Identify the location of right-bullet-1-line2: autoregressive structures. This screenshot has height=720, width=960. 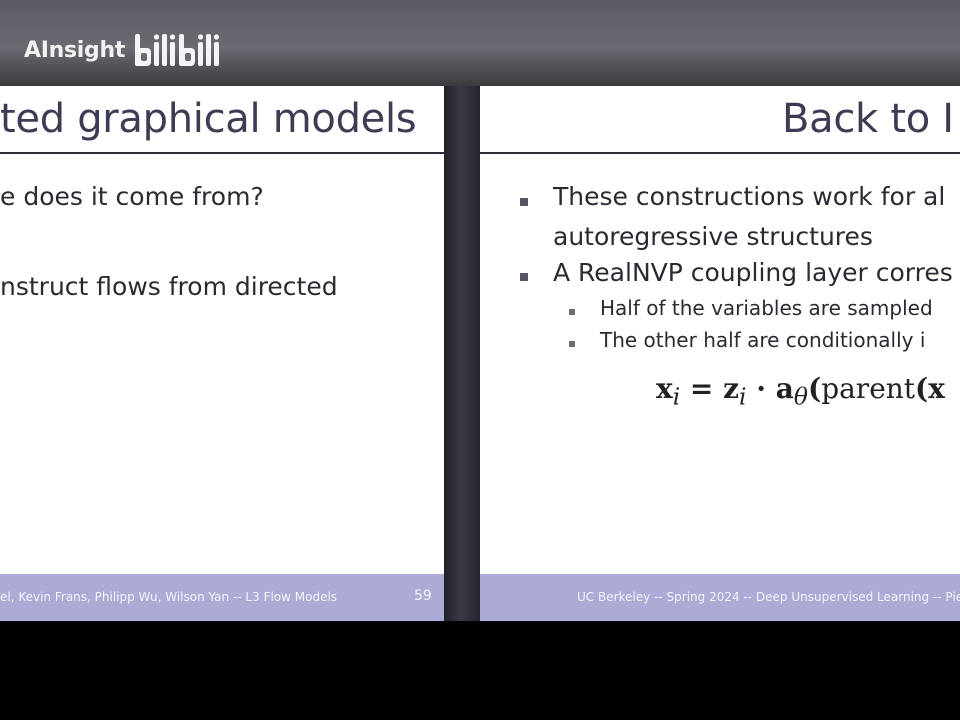
(713, 236).